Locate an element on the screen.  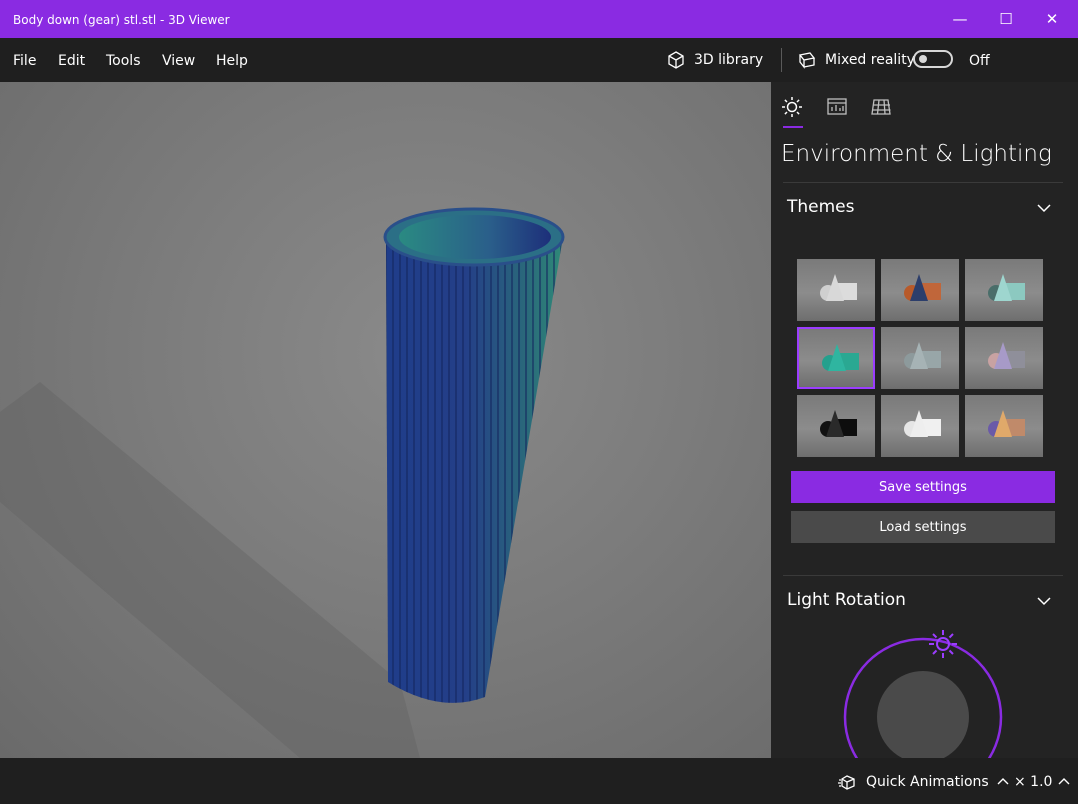
tab-mesh-grid is located at coordinates (881, 107).